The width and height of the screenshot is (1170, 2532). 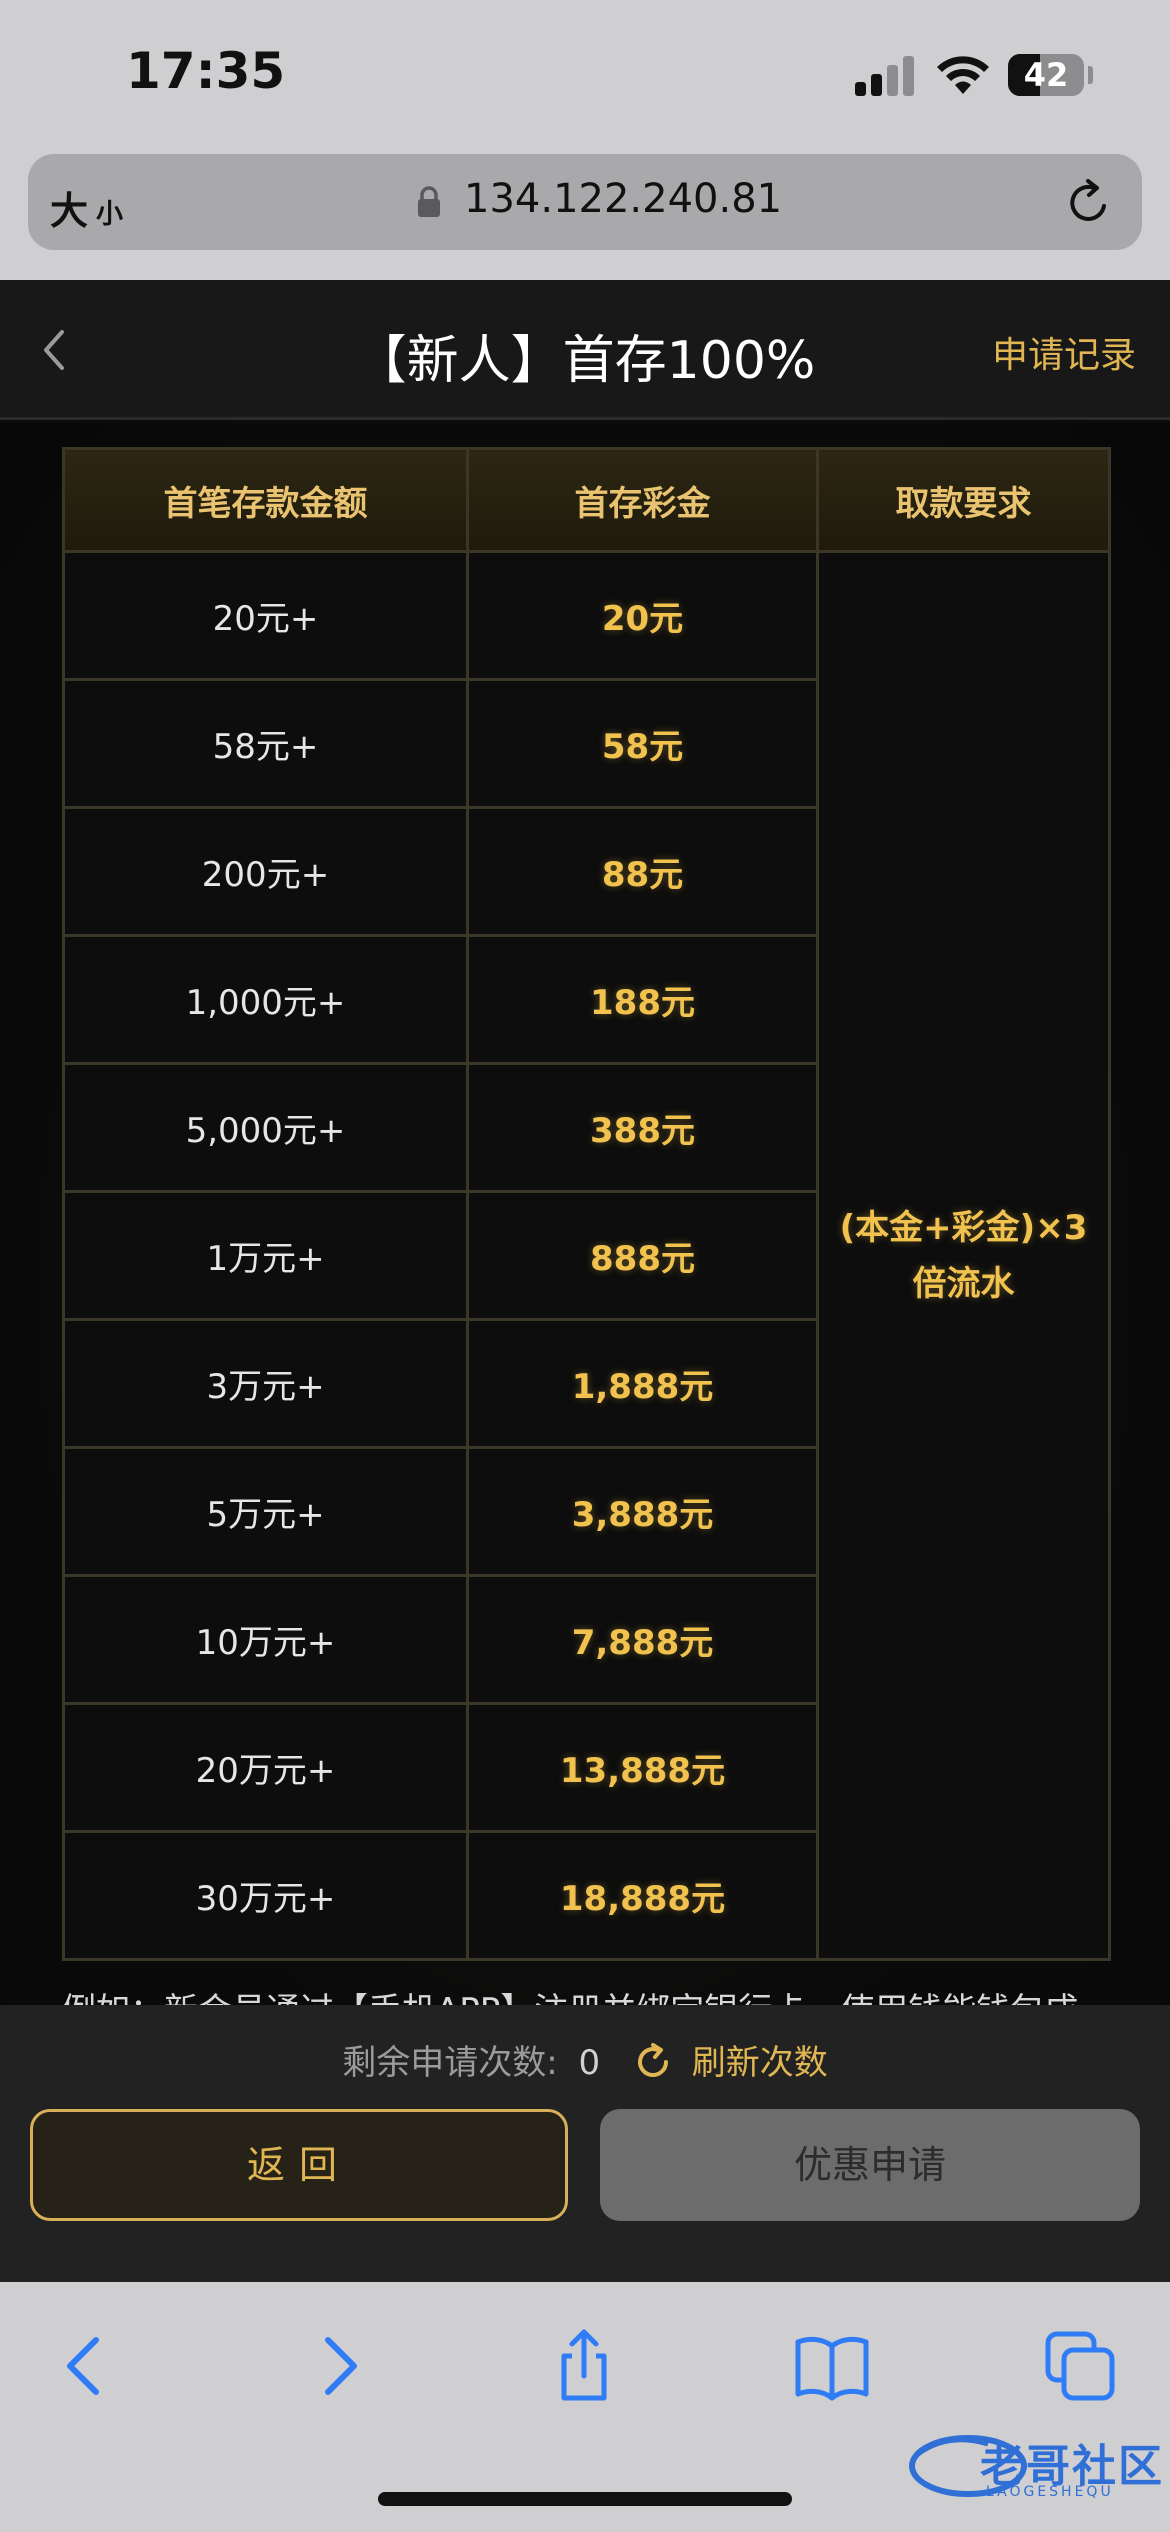 I want to click on deposit-cell: 1万元+, so click(x=265, y=1255).